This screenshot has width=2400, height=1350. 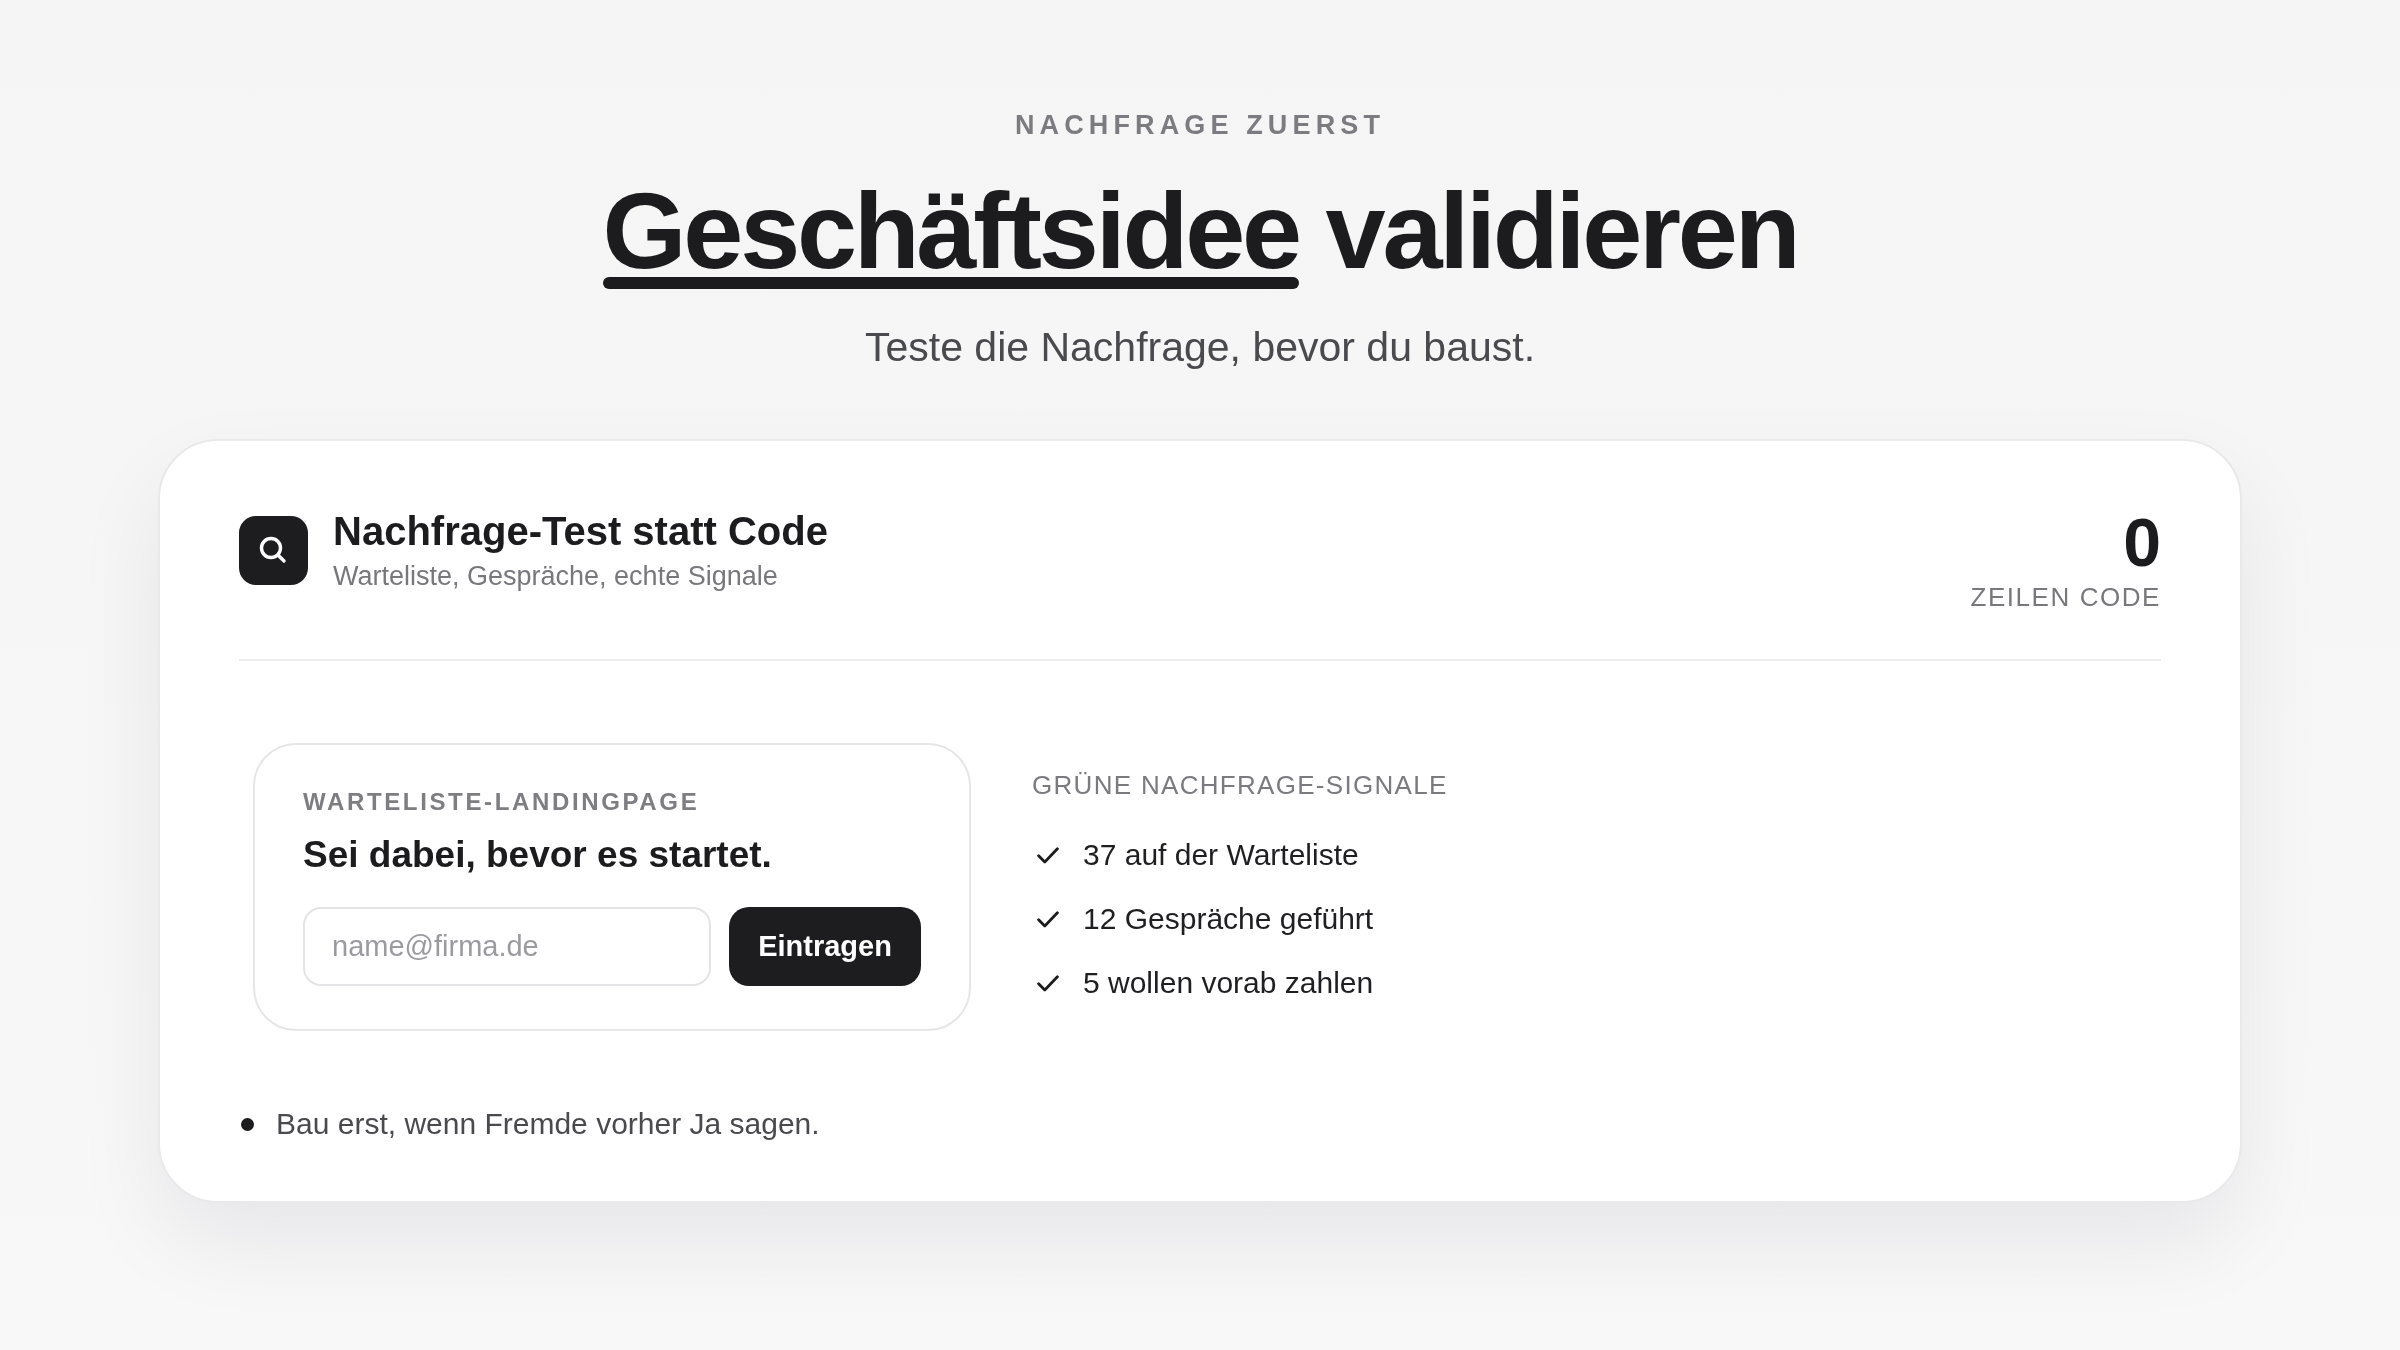 What do you see at coordinates (556, 576) in the screenshot?
I see `card-subtitle: Warteliste, Gespräche, echte Signale` at bounding box center [556, 576].